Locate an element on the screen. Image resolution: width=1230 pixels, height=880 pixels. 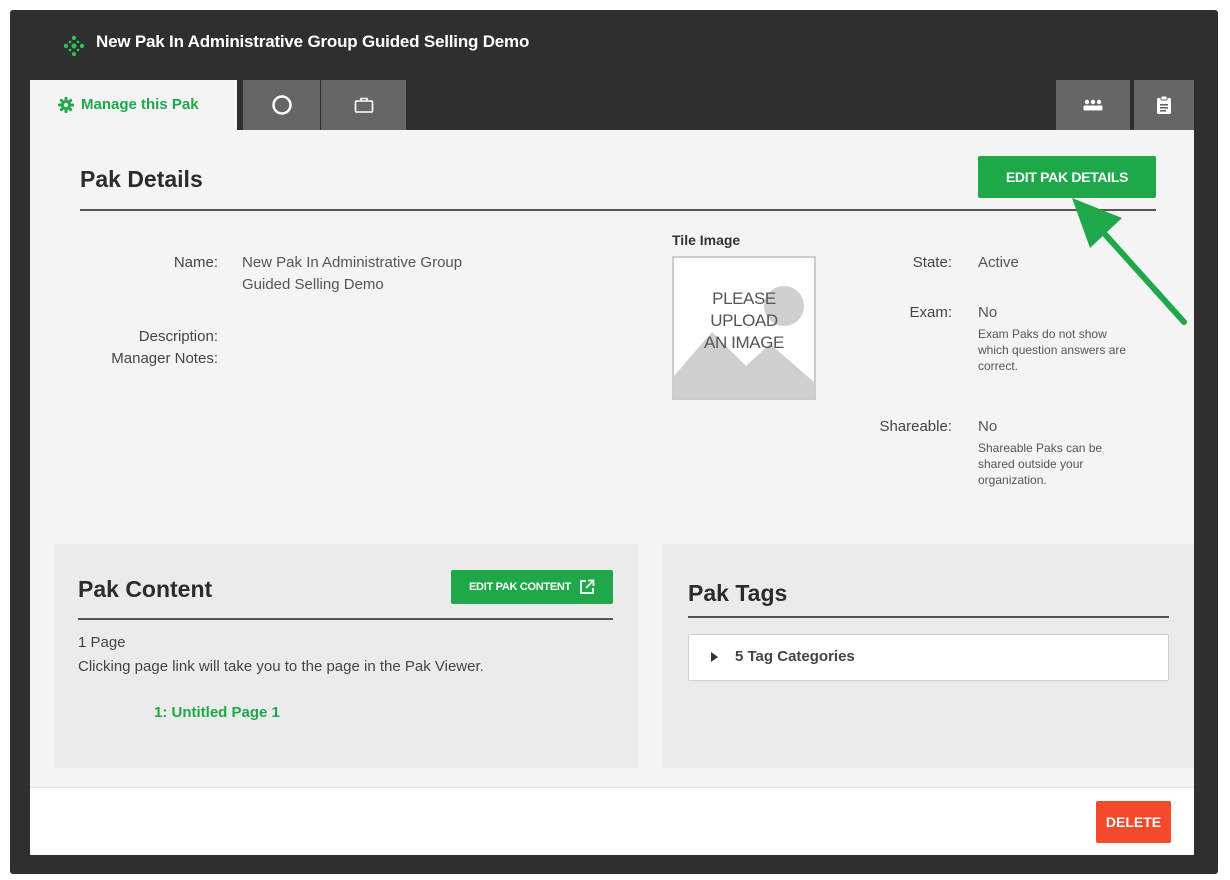
tab-users is located at coordinates (1093, 105).